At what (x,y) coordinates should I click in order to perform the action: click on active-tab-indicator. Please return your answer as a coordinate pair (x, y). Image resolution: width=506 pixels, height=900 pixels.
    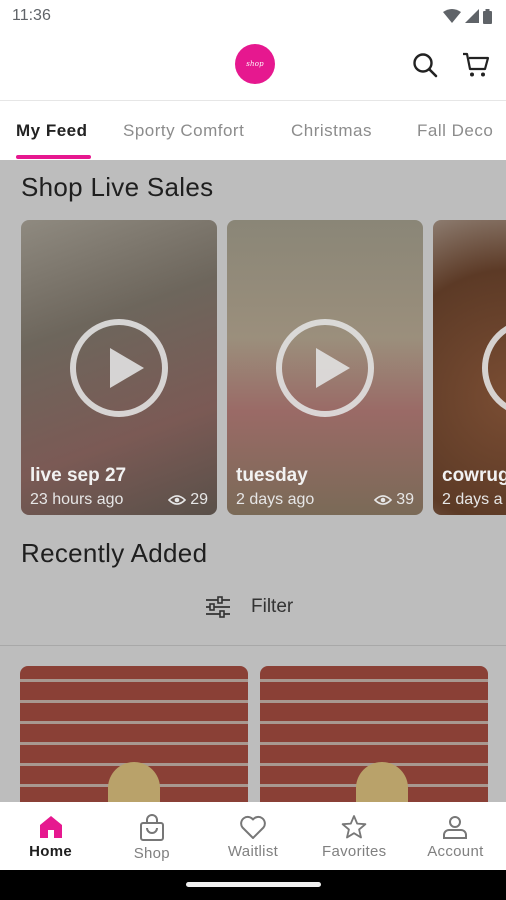
    Looking at the image, I should click on (53, 157).